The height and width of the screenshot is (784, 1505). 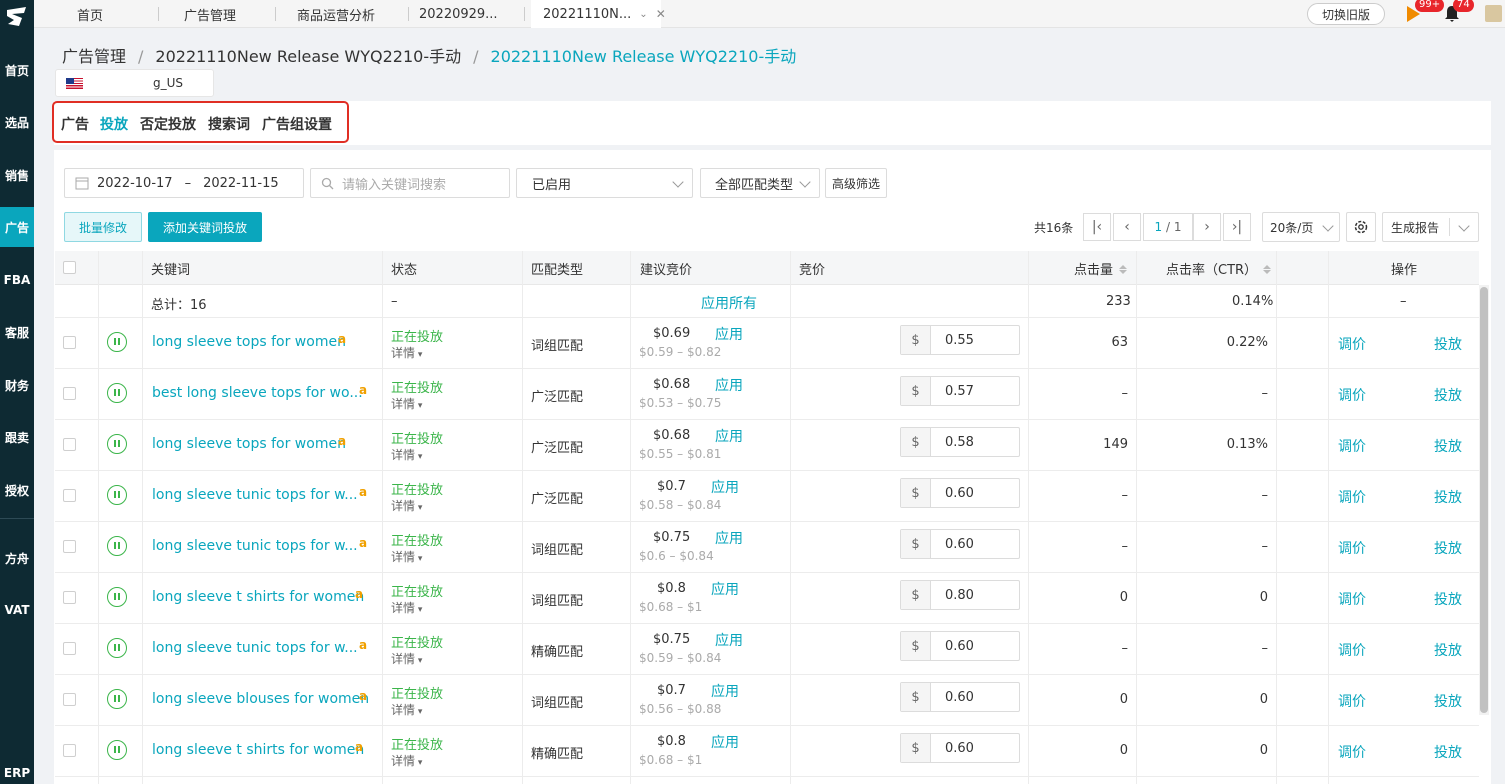 What do you see at coordinates (661, 14) in the screenshot?
I see `close-icon: ✕` at bounding box center [661, 14].